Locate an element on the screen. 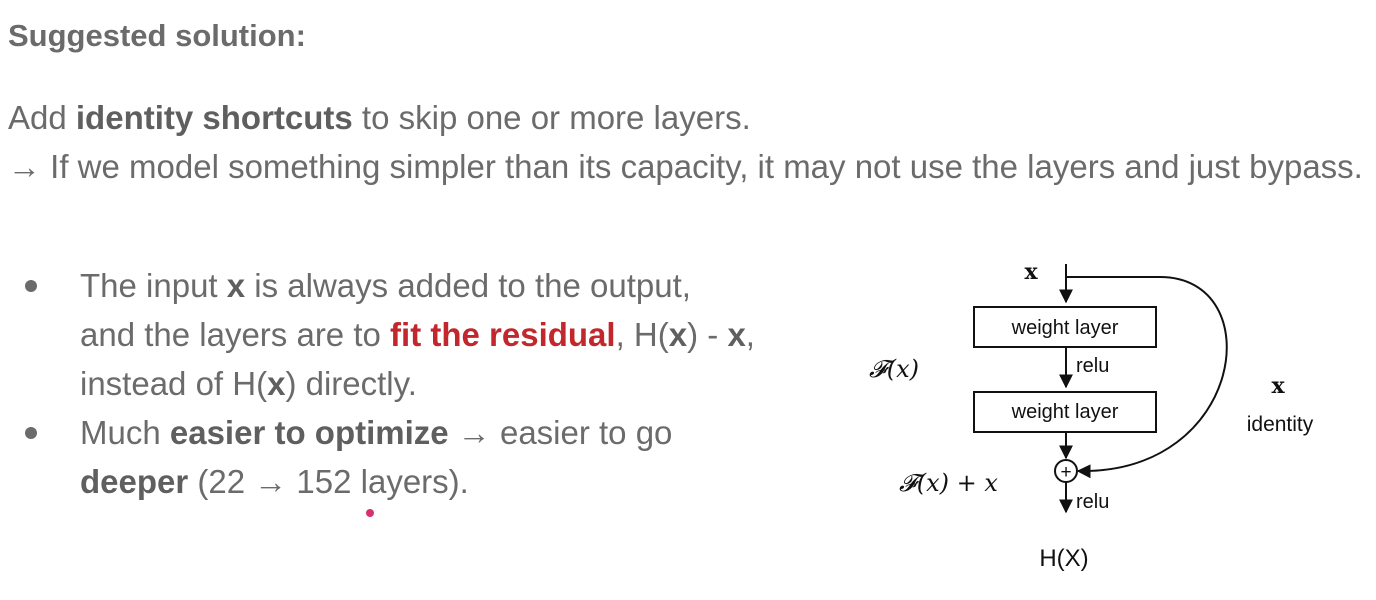  weight-layer-2-label: weight layer is located at coordinates (1065, 412).